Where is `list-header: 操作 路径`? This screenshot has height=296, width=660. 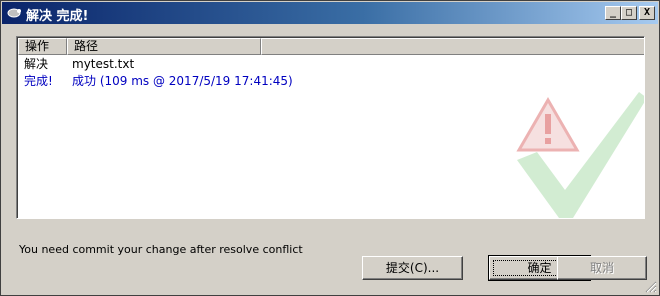
list-header: 操作 路径 is located at coordinates (331, 46).